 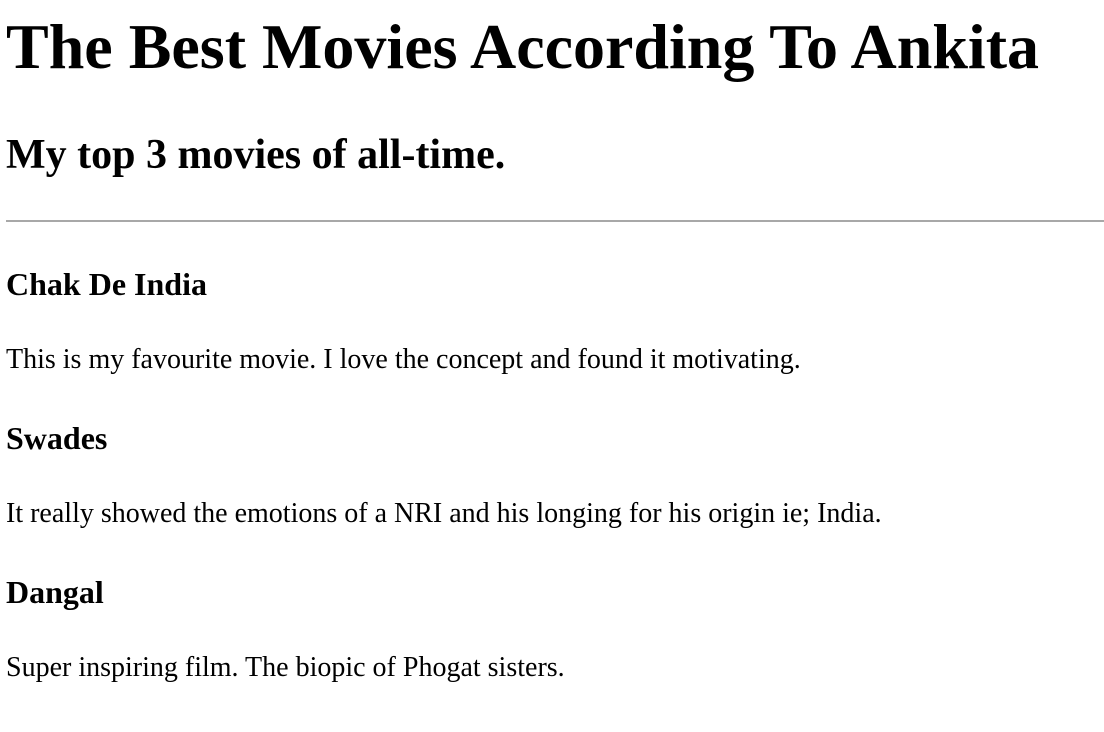 What do you see at coordinates (55, 592) in the screenshot?
I see `movie-title: Dangal` at bounding box center [55, 592].